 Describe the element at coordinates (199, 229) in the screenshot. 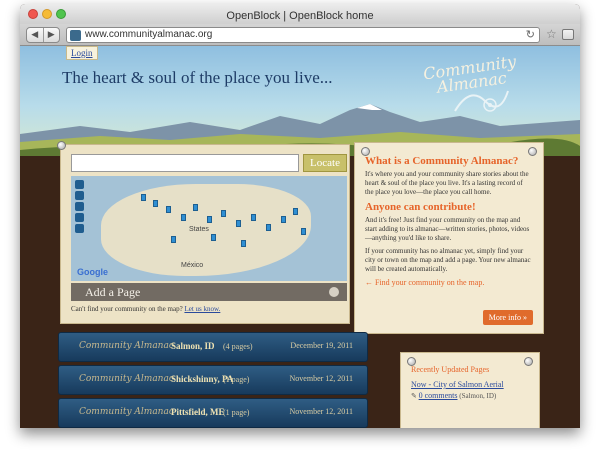

I see `map-label-states: States` at that location.